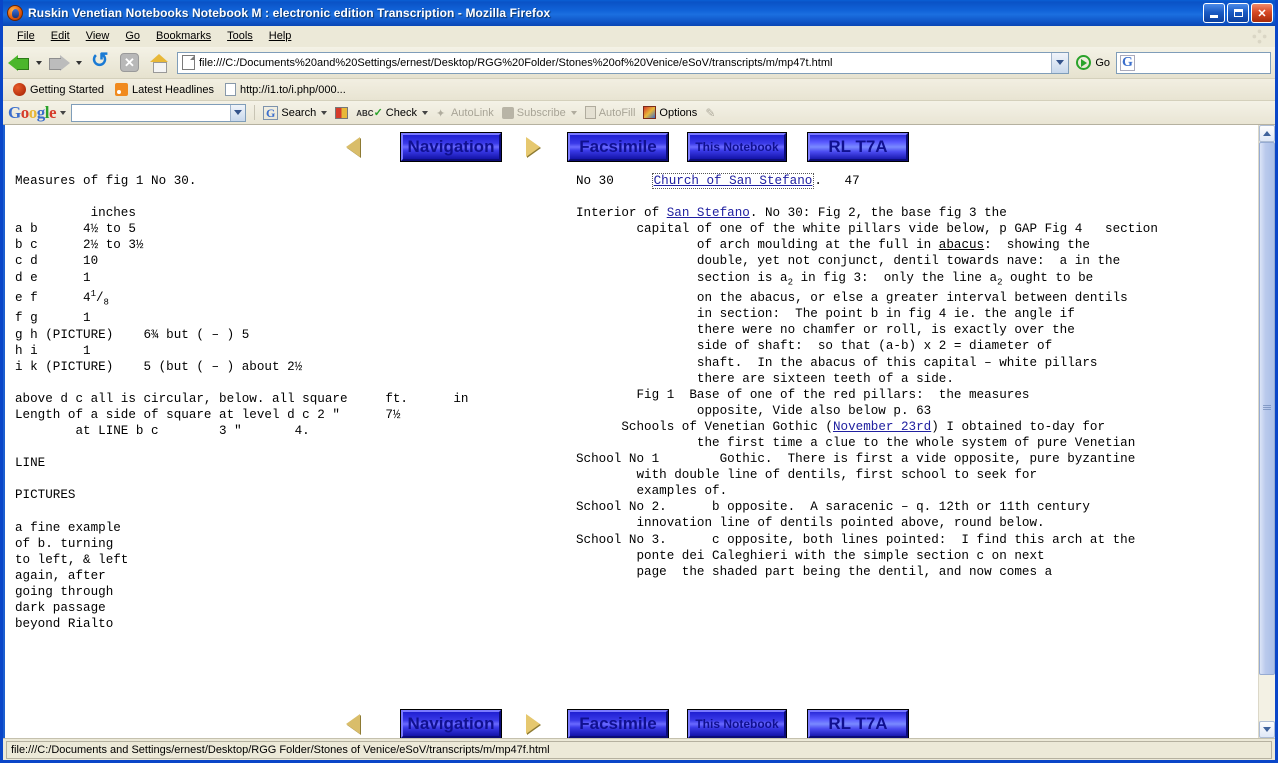 The height and width of the screenshot is (763, 1278). I want to click on google-autolink-button: ✦ AutoLink, so click(465, 113).